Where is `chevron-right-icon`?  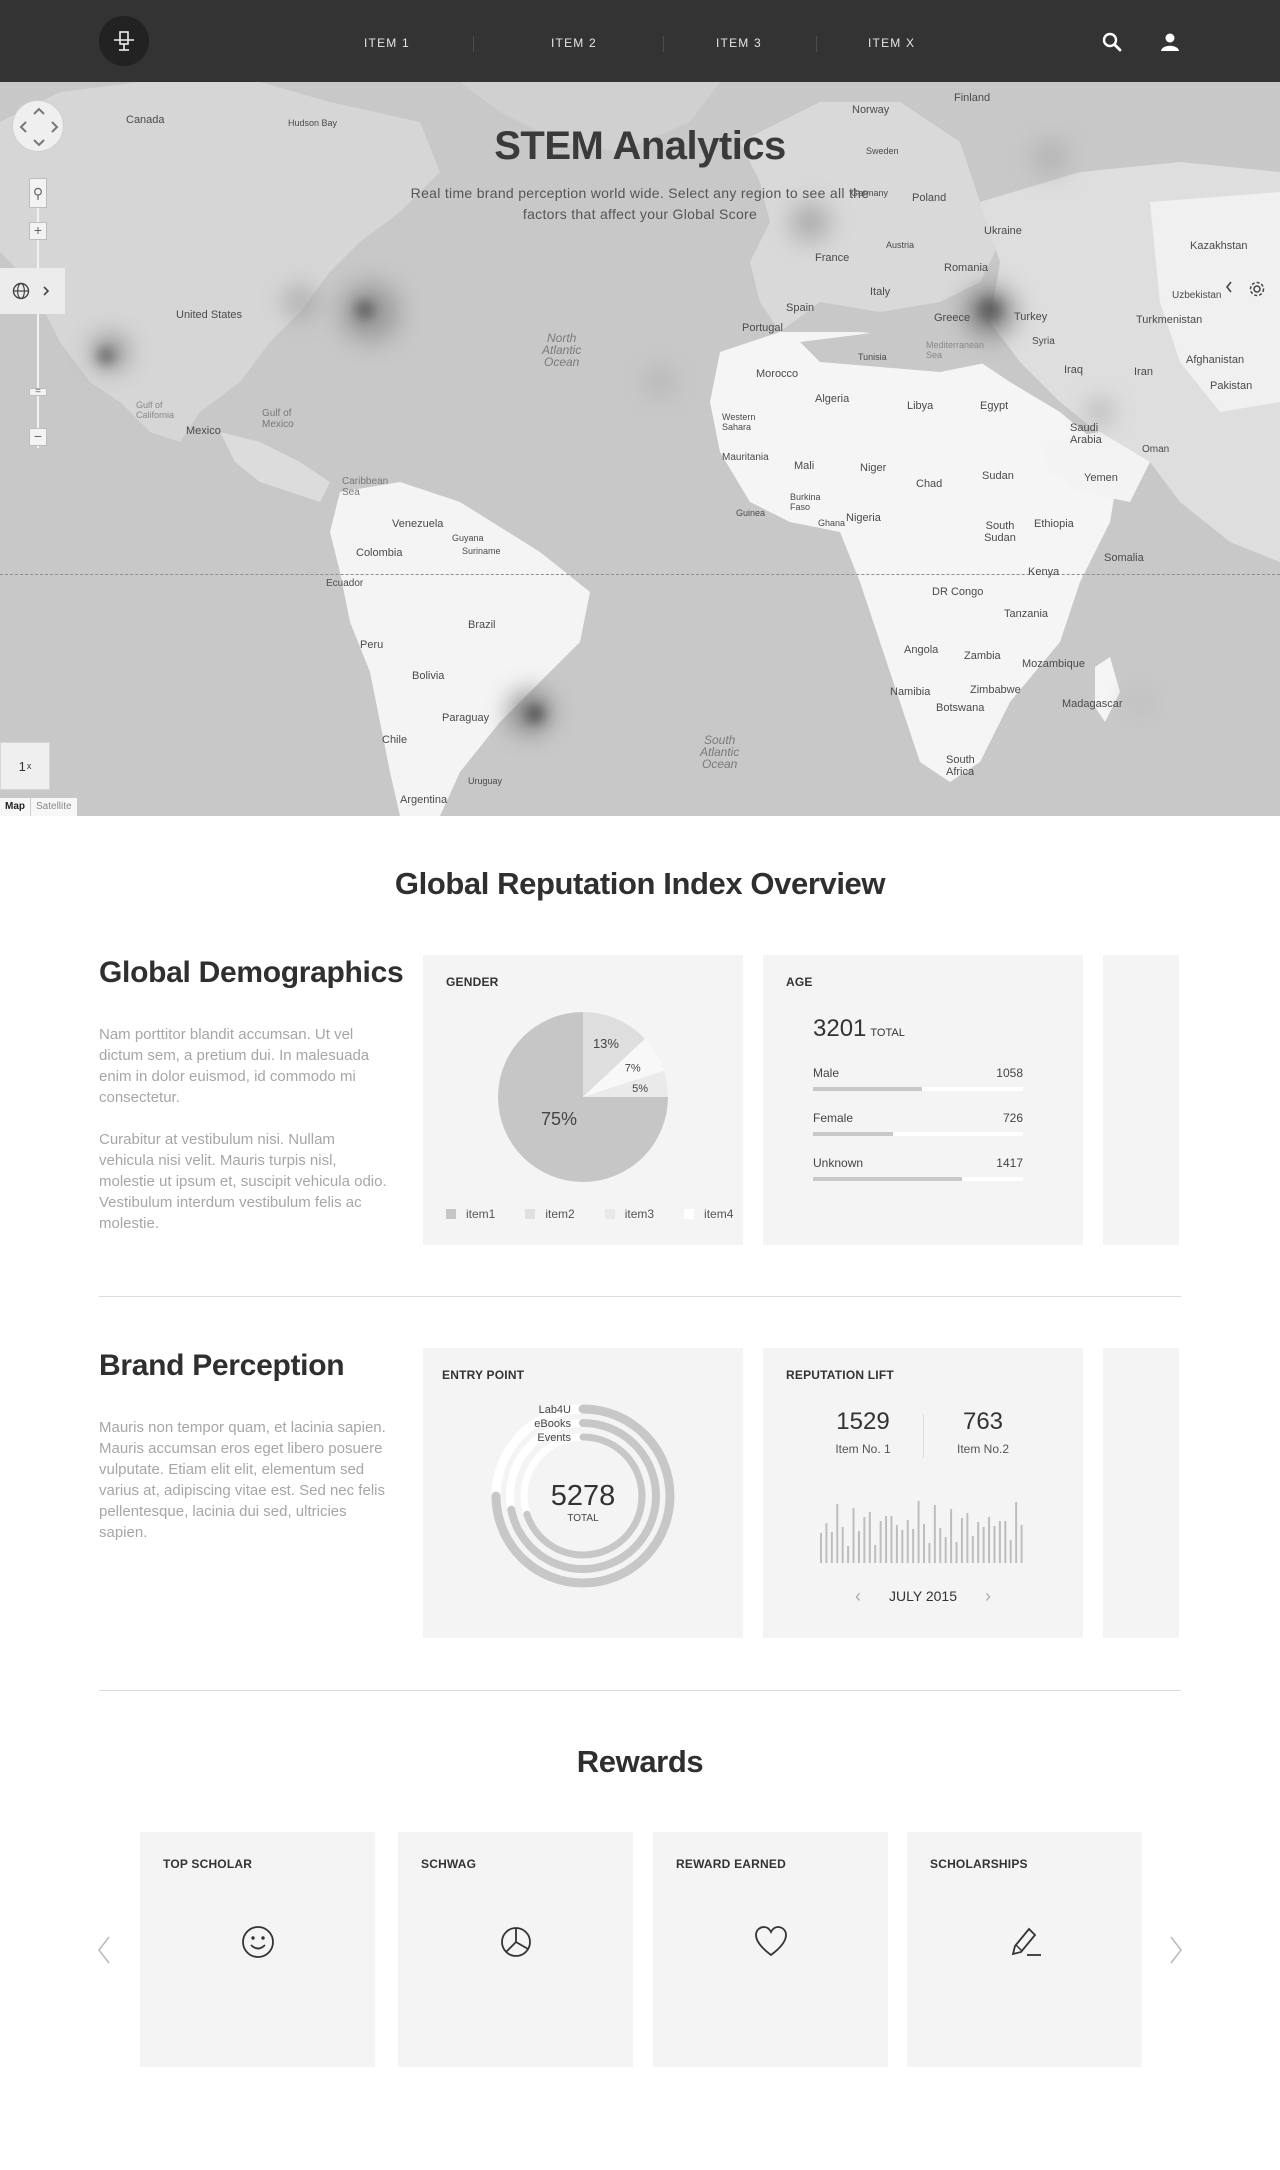
chevron-right-icon is located at coordinates (1176, 1950).